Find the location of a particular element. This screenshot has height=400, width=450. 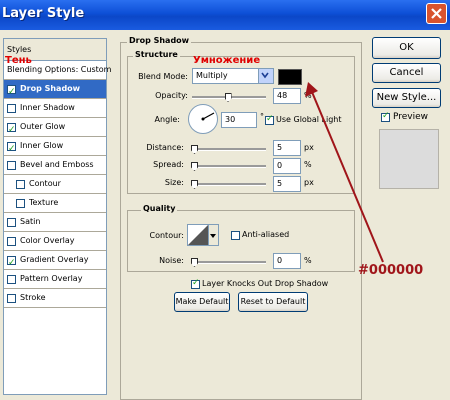

caret-down-icon is located at coordinates (213, 236).